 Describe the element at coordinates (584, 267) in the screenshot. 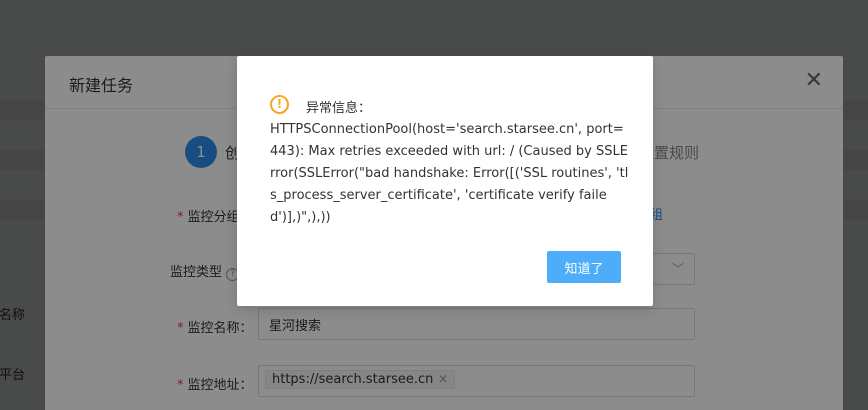

I see `ok-button: 知道了` at that location.